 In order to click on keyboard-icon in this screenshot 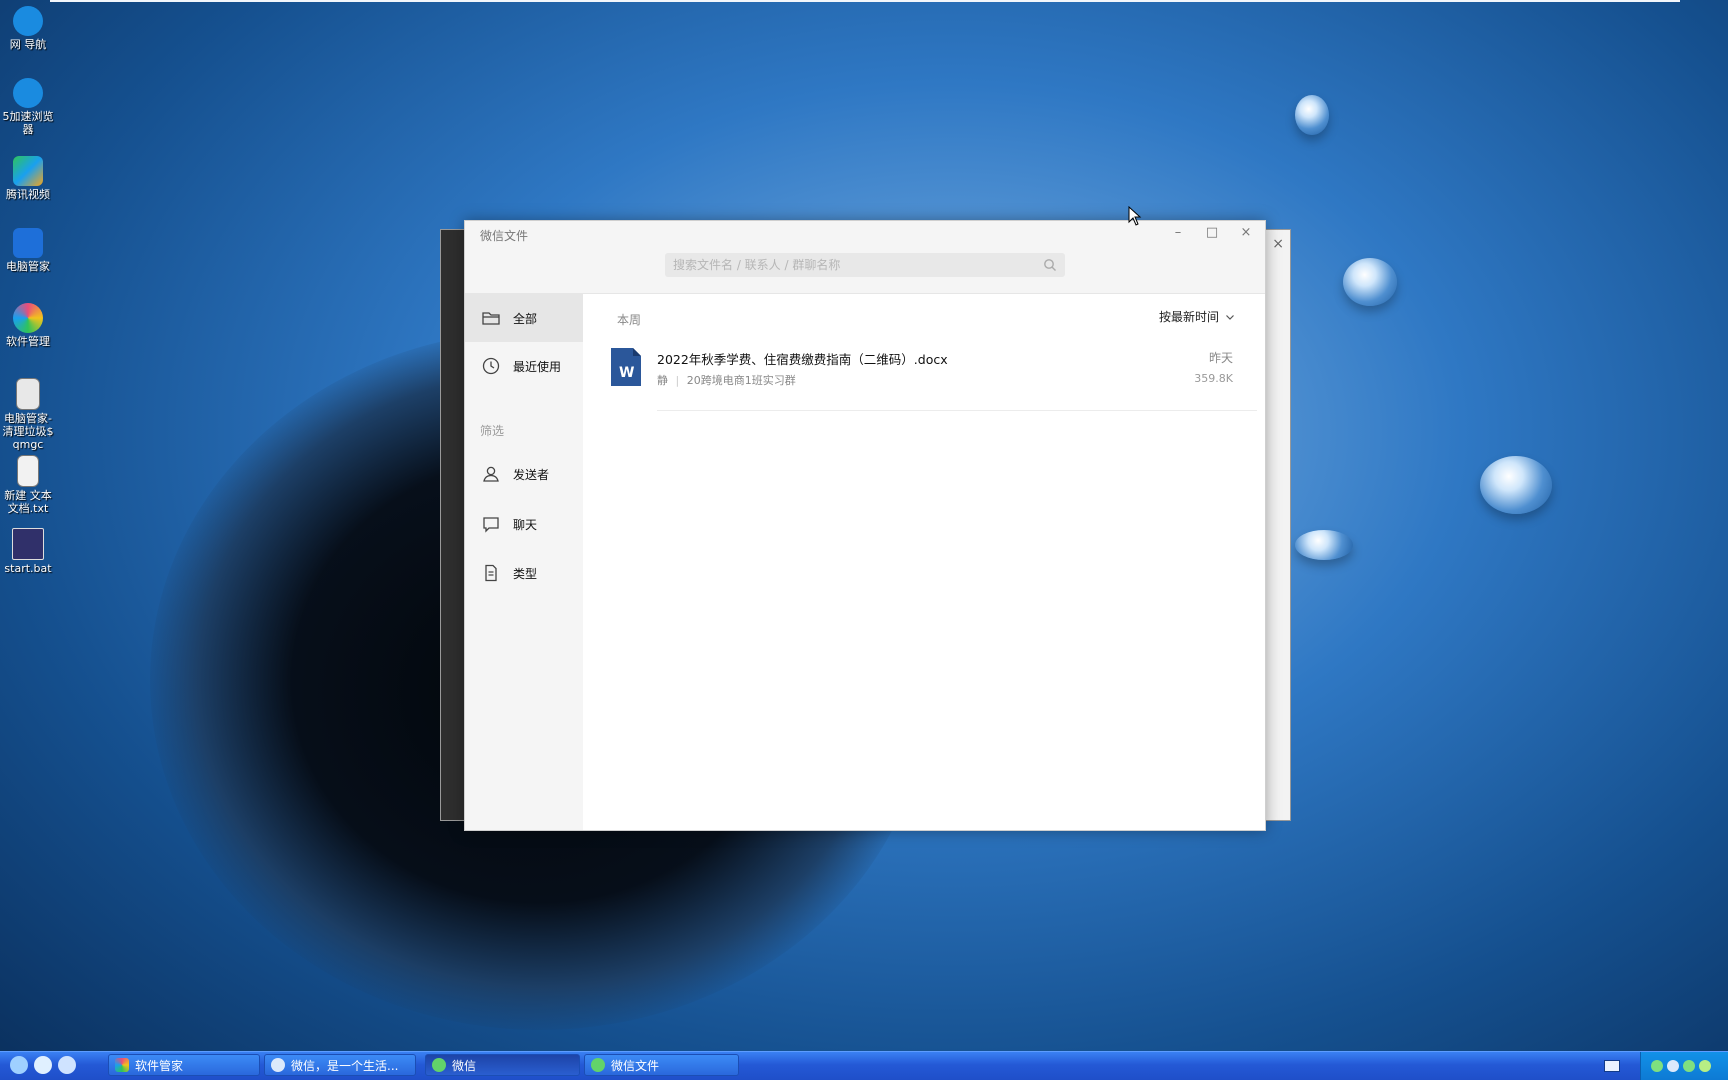, I will do `click(1612, 1066)`.